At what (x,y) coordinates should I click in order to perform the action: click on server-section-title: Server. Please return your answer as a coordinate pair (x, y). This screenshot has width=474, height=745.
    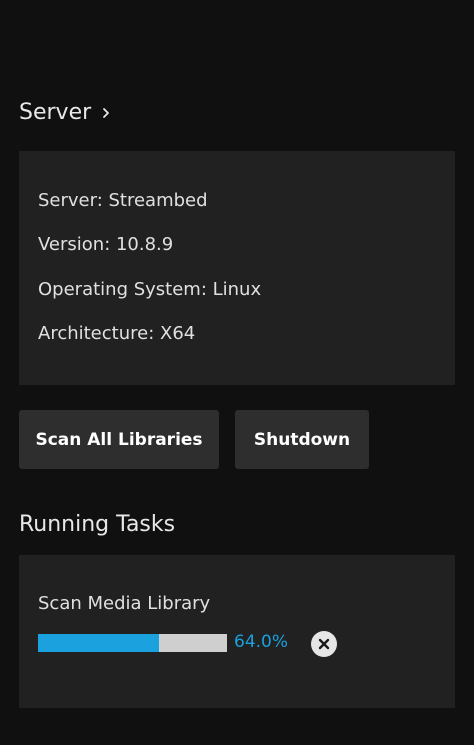
    Looking at the image, I should click on (55, 112).